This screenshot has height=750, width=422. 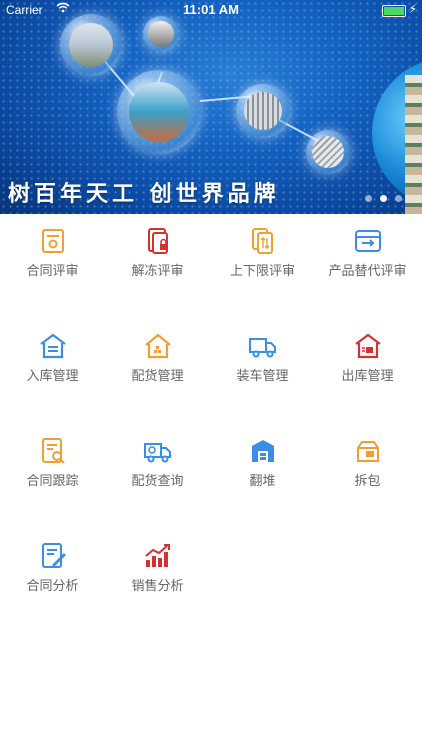 I want to click on status-bar: Carrier 11:01 AM ⚡, so click(x=211, y=10).